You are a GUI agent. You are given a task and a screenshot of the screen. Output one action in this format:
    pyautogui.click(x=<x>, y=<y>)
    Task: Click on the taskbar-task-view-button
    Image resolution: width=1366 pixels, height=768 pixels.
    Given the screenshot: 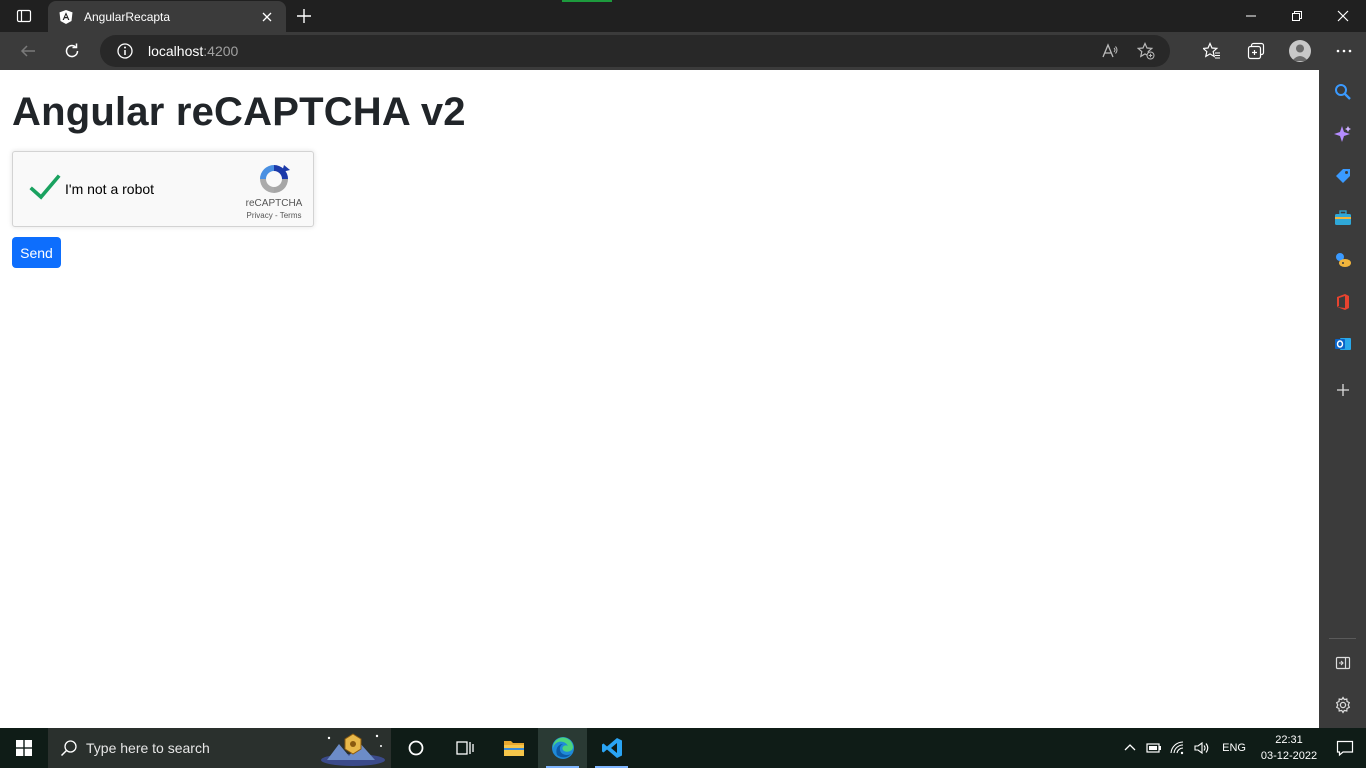 What is the action you would take?
    pyautogui.click(x=464, y=748)
    